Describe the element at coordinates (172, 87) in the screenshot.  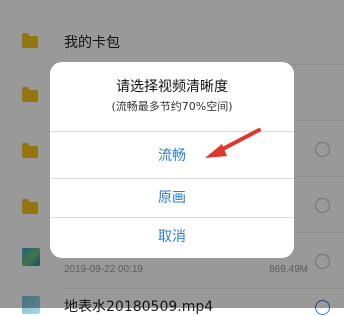
I see `dialog-title: 请选择视频清晰度` at that location.